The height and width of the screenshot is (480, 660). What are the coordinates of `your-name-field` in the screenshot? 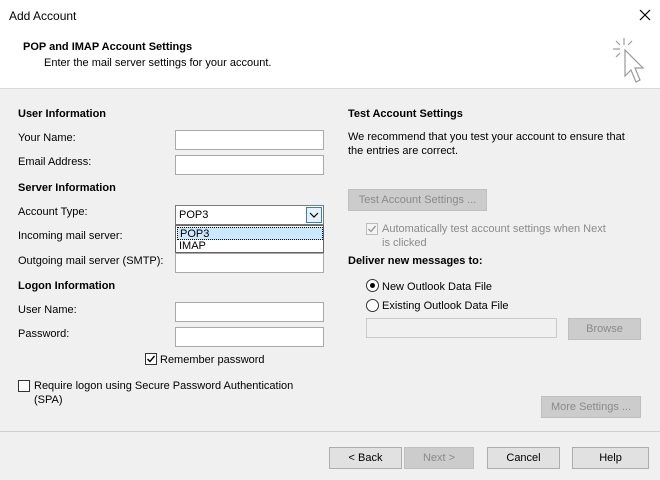 It's located at (249, 140).